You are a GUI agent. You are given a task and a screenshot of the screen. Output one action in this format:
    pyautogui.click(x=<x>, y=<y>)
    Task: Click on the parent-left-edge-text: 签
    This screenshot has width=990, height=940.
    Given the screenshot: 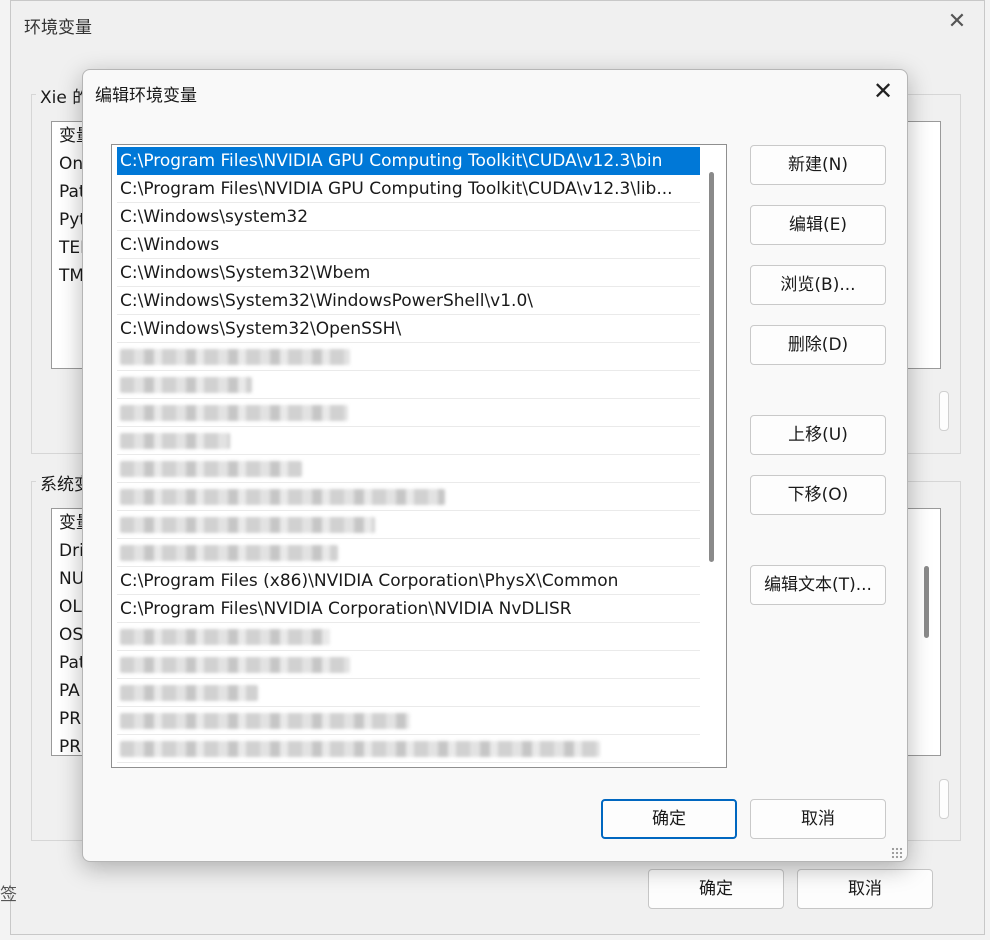 What is the action you would take?
    pyautogui.click(x=8, y=895)
    